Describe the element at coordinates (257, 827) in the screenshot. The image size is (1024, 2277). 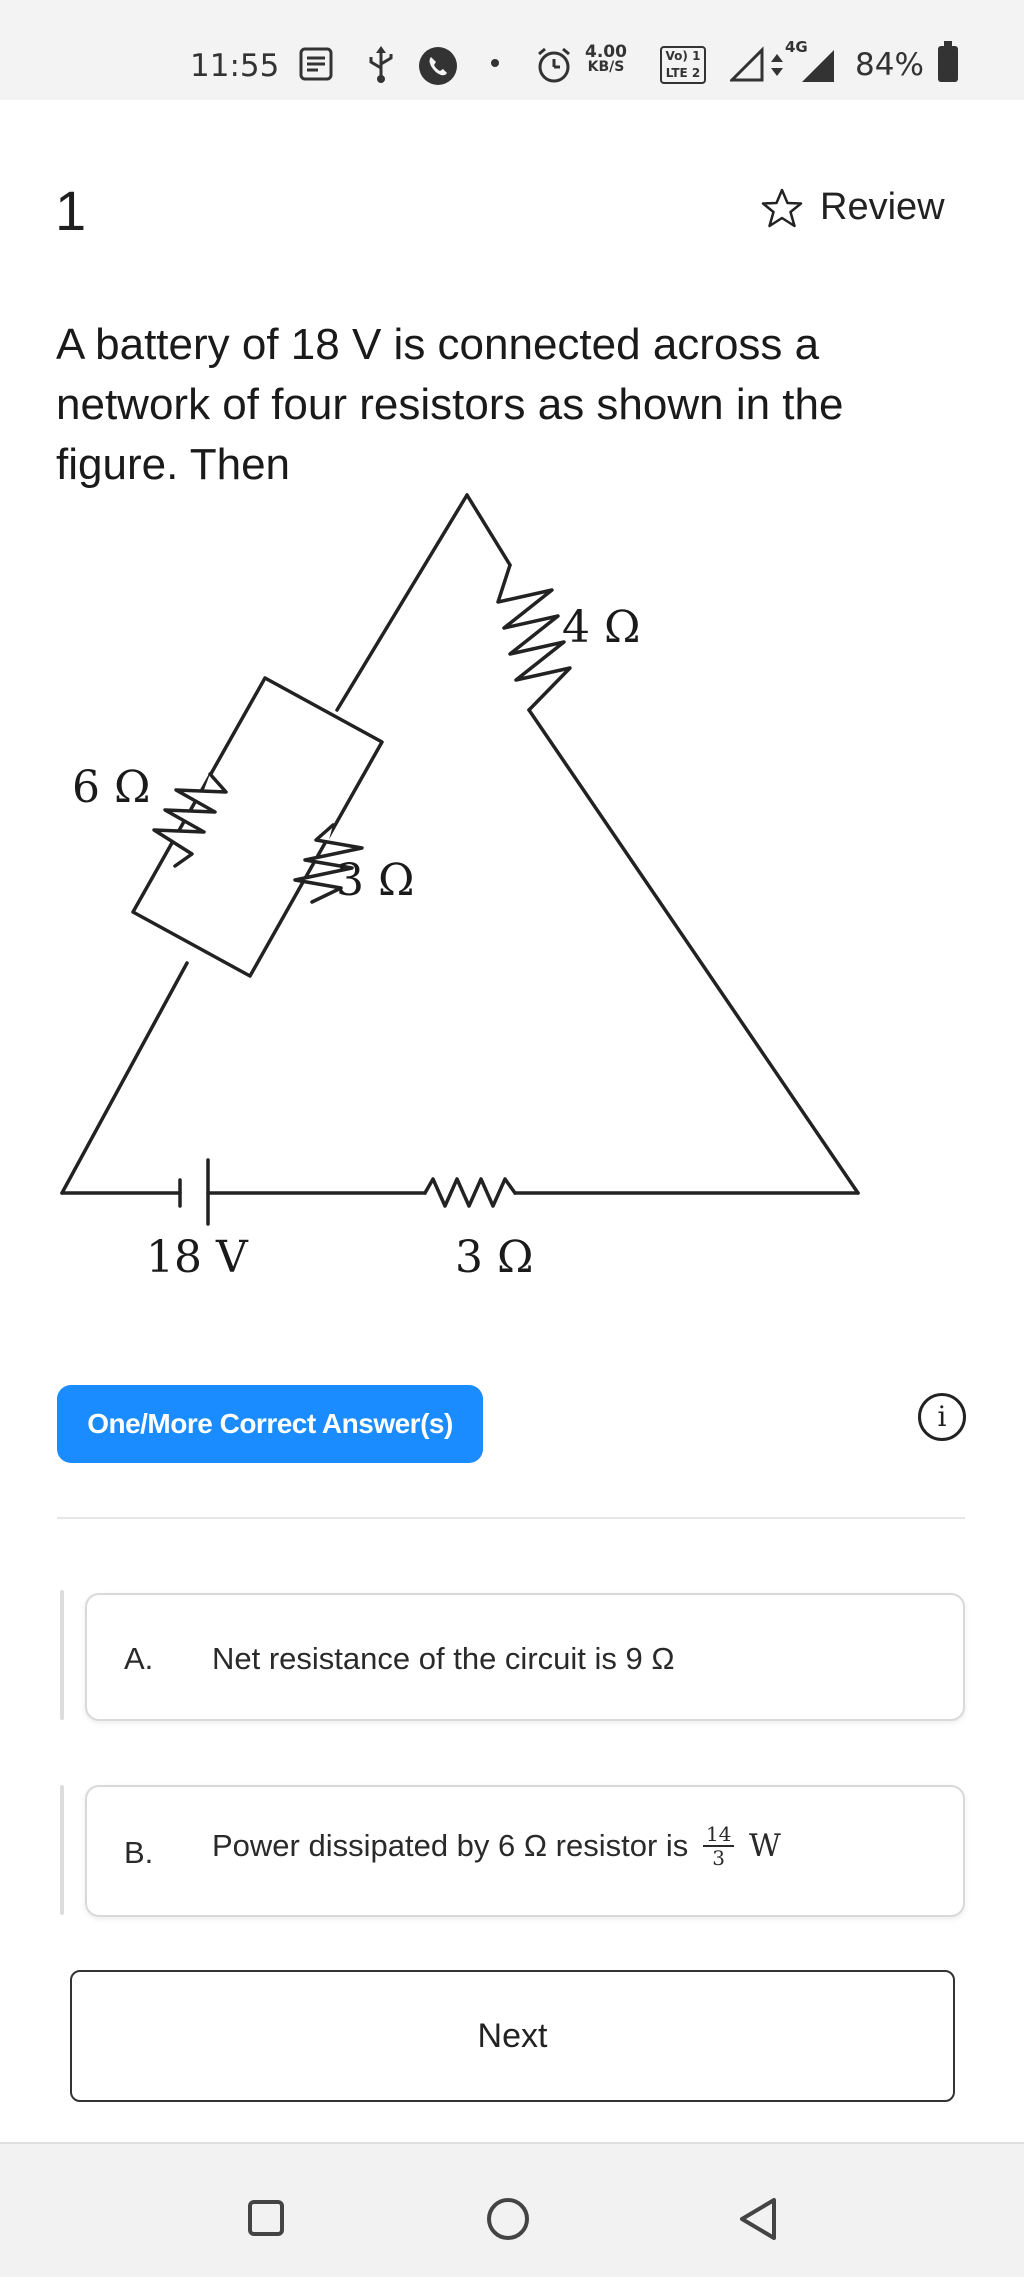
I see `parallel-box` at that location.